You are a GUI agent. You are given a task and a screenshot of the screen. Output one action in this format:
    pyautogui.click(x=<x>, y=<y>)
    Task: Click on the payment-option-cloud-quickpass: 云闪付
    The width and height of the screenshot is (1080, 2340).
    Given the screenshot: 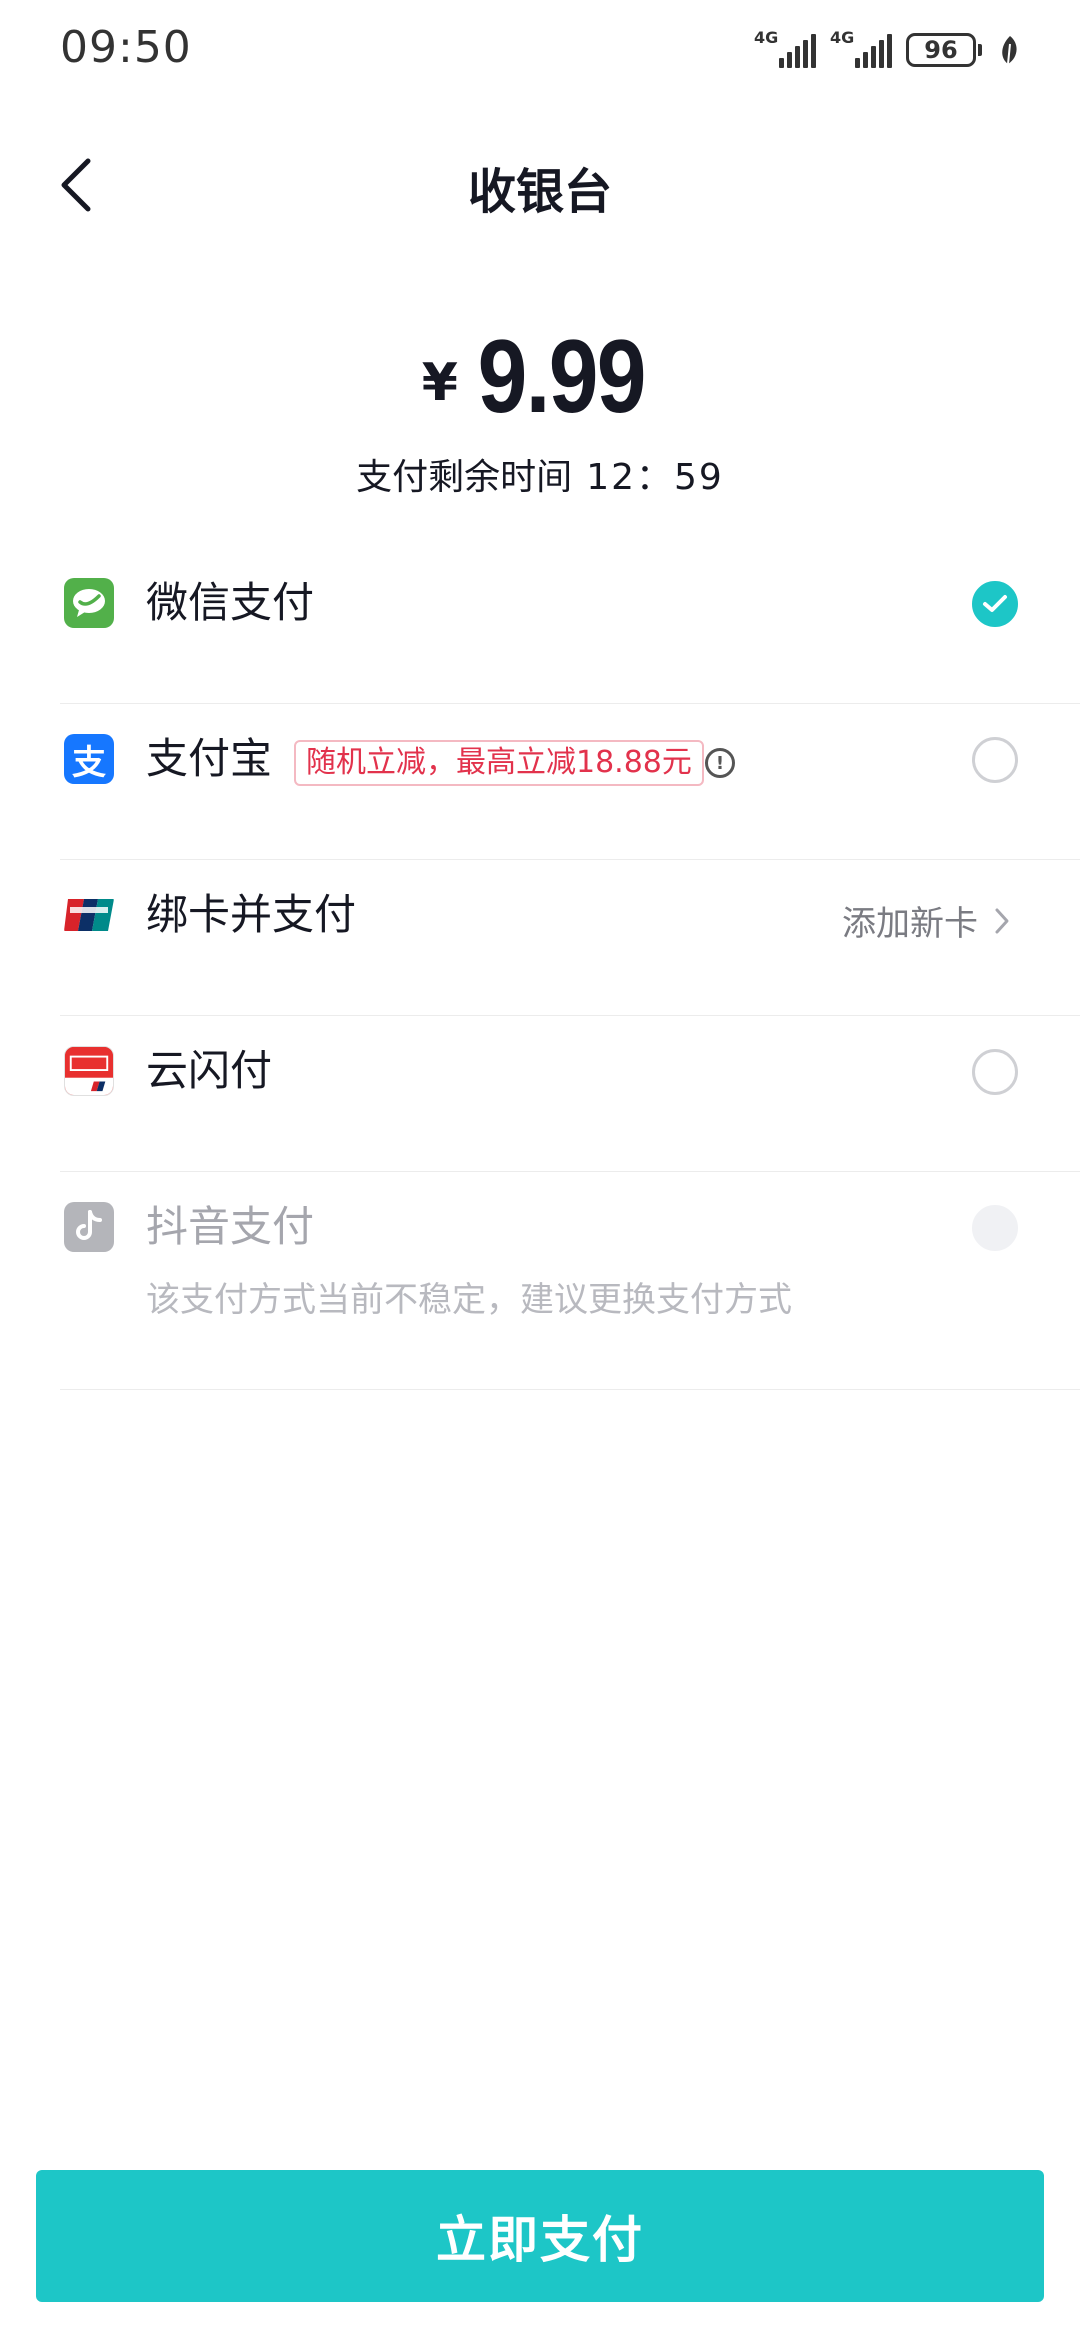 What is the action you would take?
    pyautogui.click(x=570, y=1094)
    